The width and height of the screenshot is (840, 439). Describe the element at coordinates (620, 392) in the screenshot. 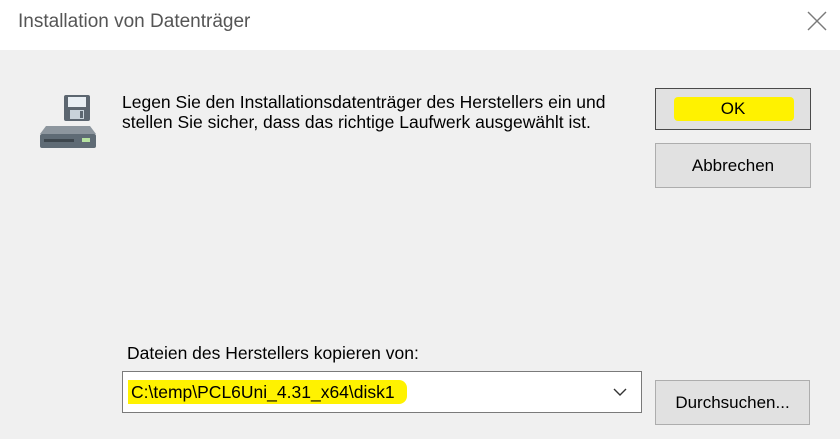

I see `chevron-down-icon` at that location.